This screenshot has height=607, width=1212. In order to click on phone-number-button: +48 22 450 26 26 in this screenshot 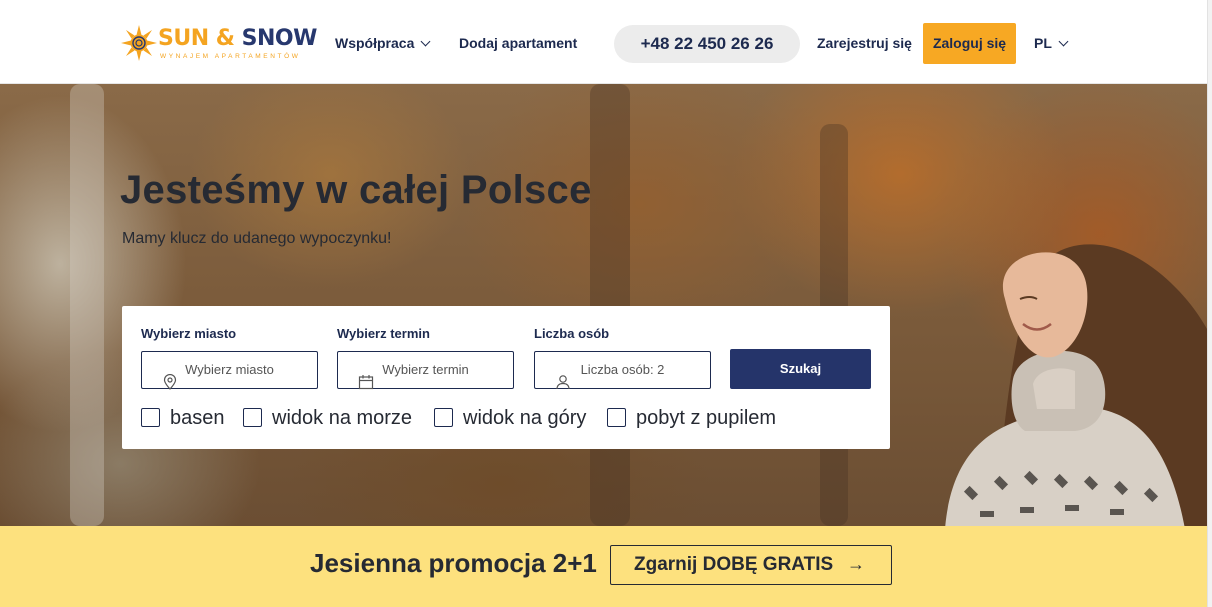, I will do `click(707, 44)`.